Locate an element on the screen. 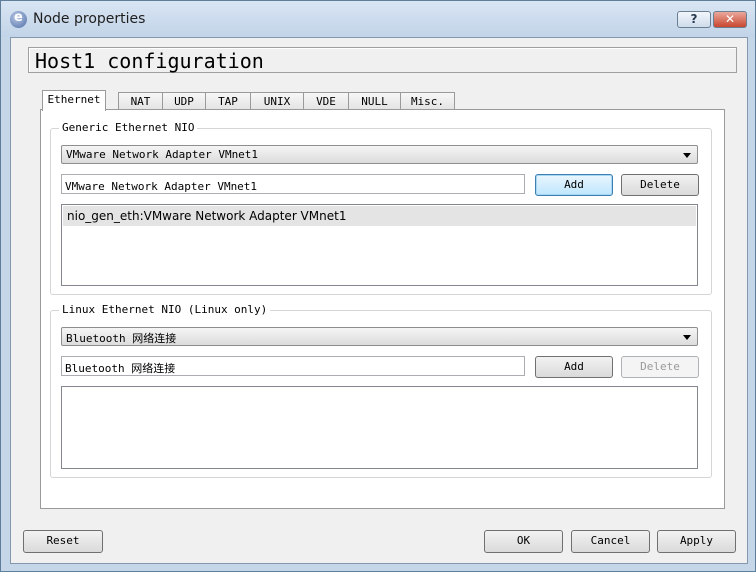 This screenshot has height=572, width=756. title-bar: Node properties ? ✕ is located at coordinates (378, 19).